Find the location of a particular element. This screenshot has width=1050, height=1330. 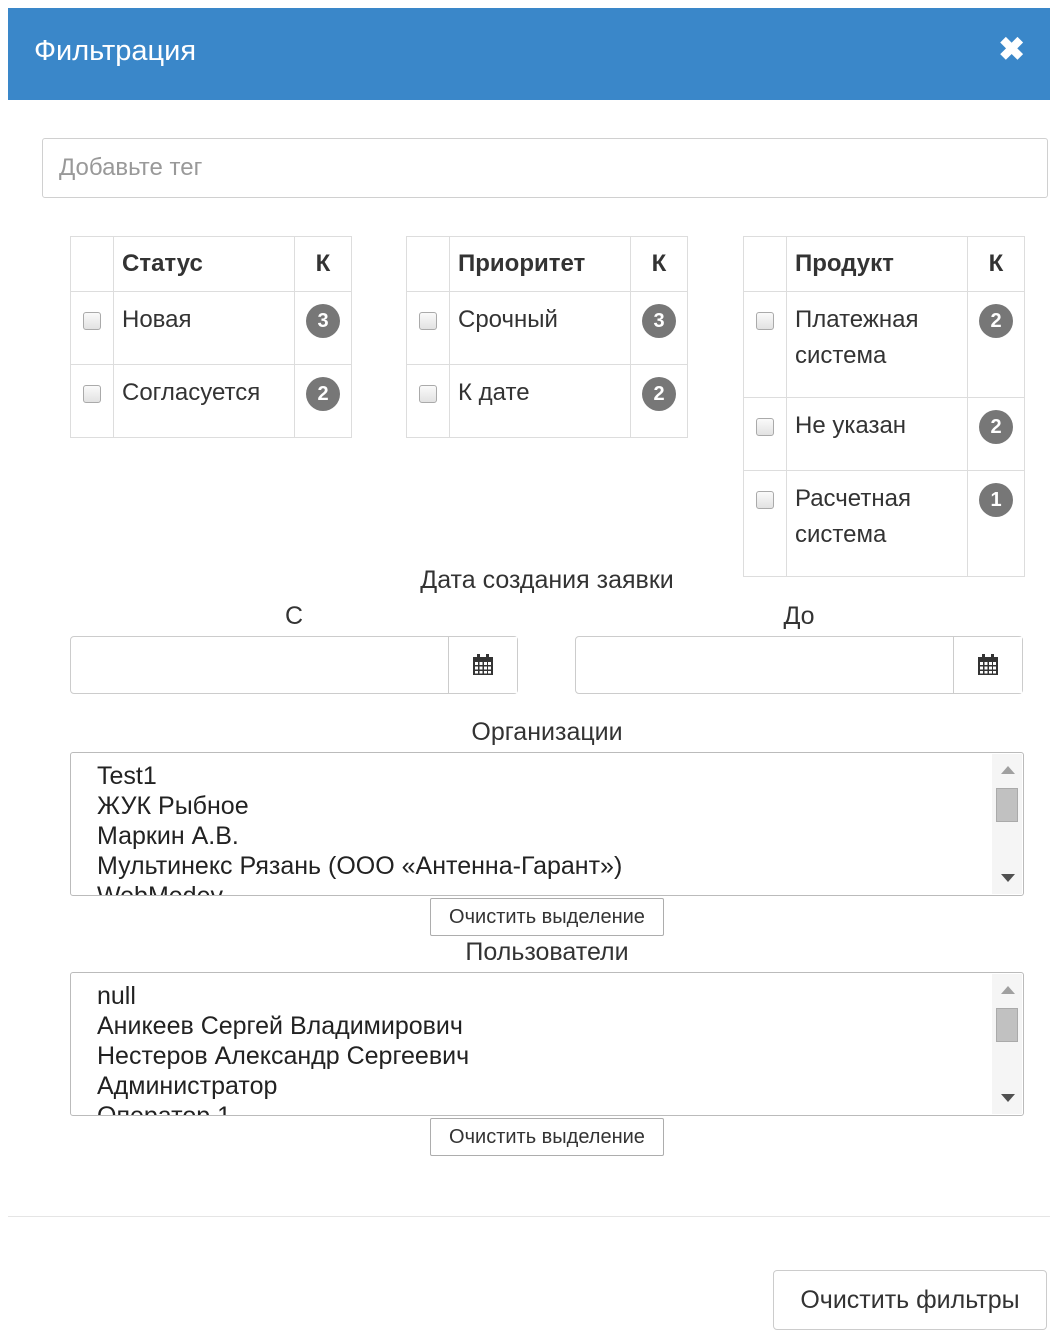

table-row: Согласуется 2 is located at coordinates (211, 401).